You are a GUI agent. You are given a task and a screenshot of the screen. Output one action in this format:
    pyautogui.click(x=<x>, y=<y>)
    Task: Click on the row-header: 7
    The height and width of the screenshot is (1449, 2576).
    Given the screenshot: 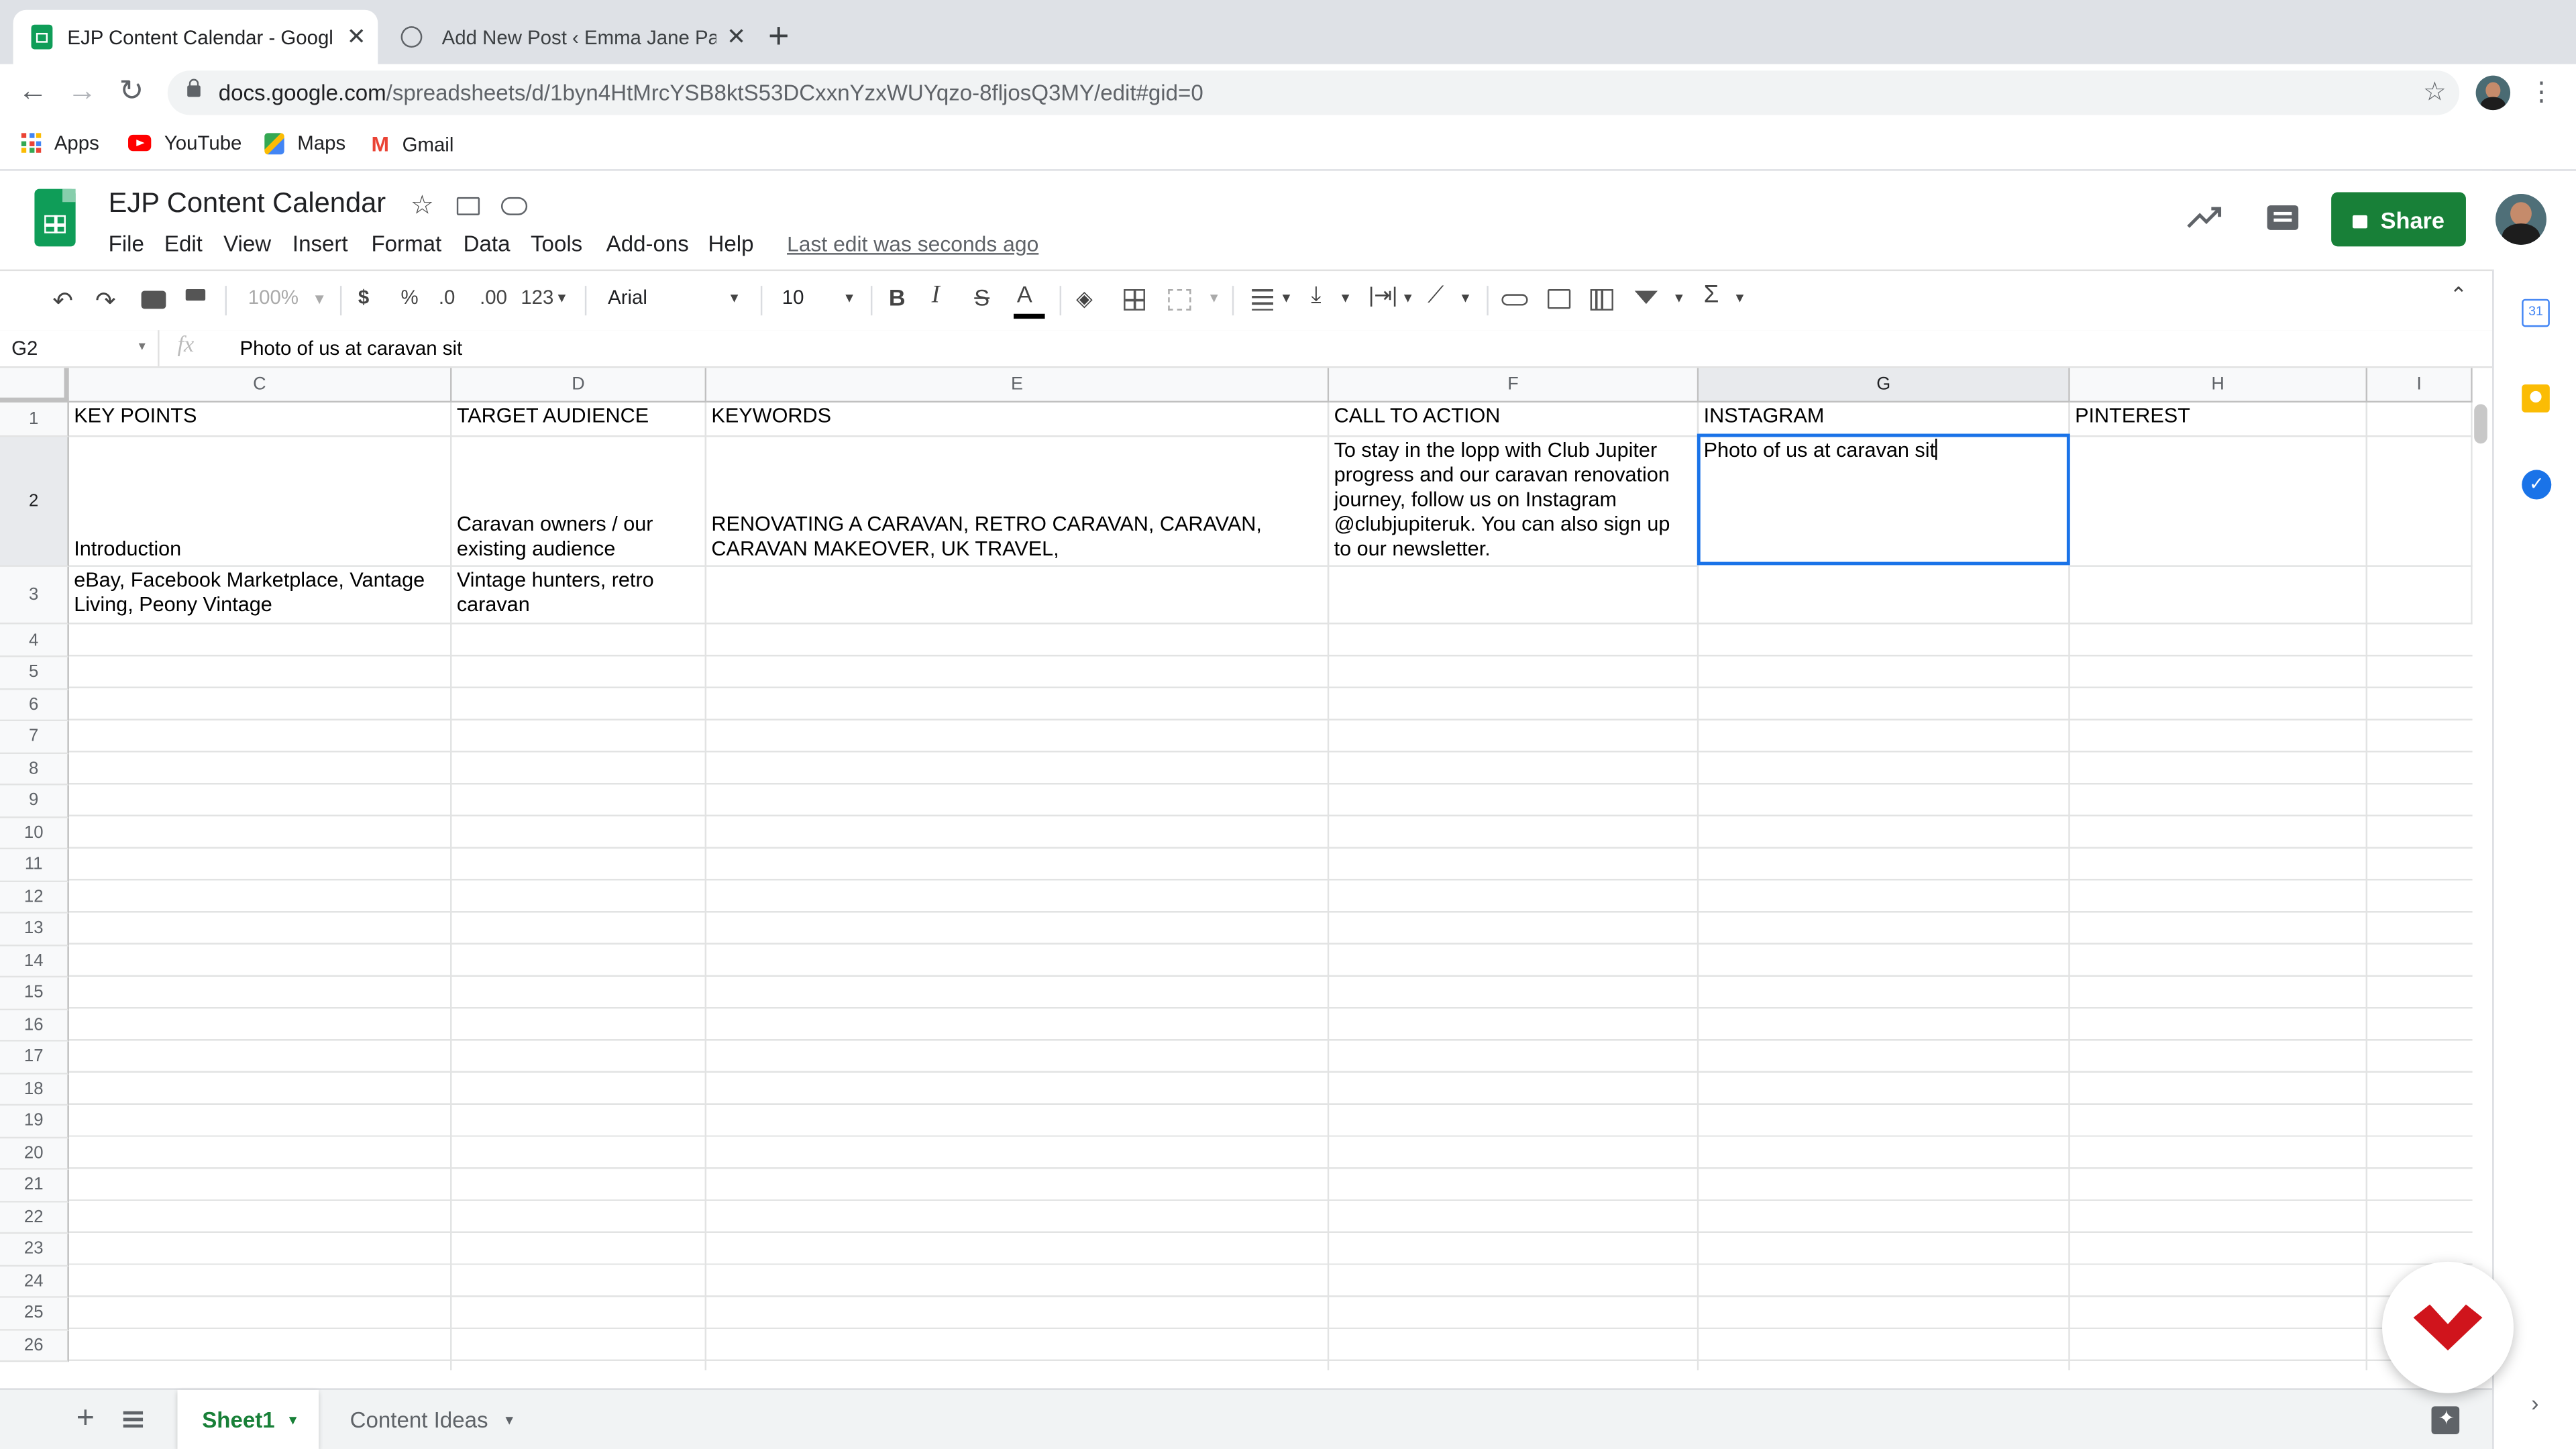 What is the action you would take?
    pyautogui.click(x=34, y=737)
    